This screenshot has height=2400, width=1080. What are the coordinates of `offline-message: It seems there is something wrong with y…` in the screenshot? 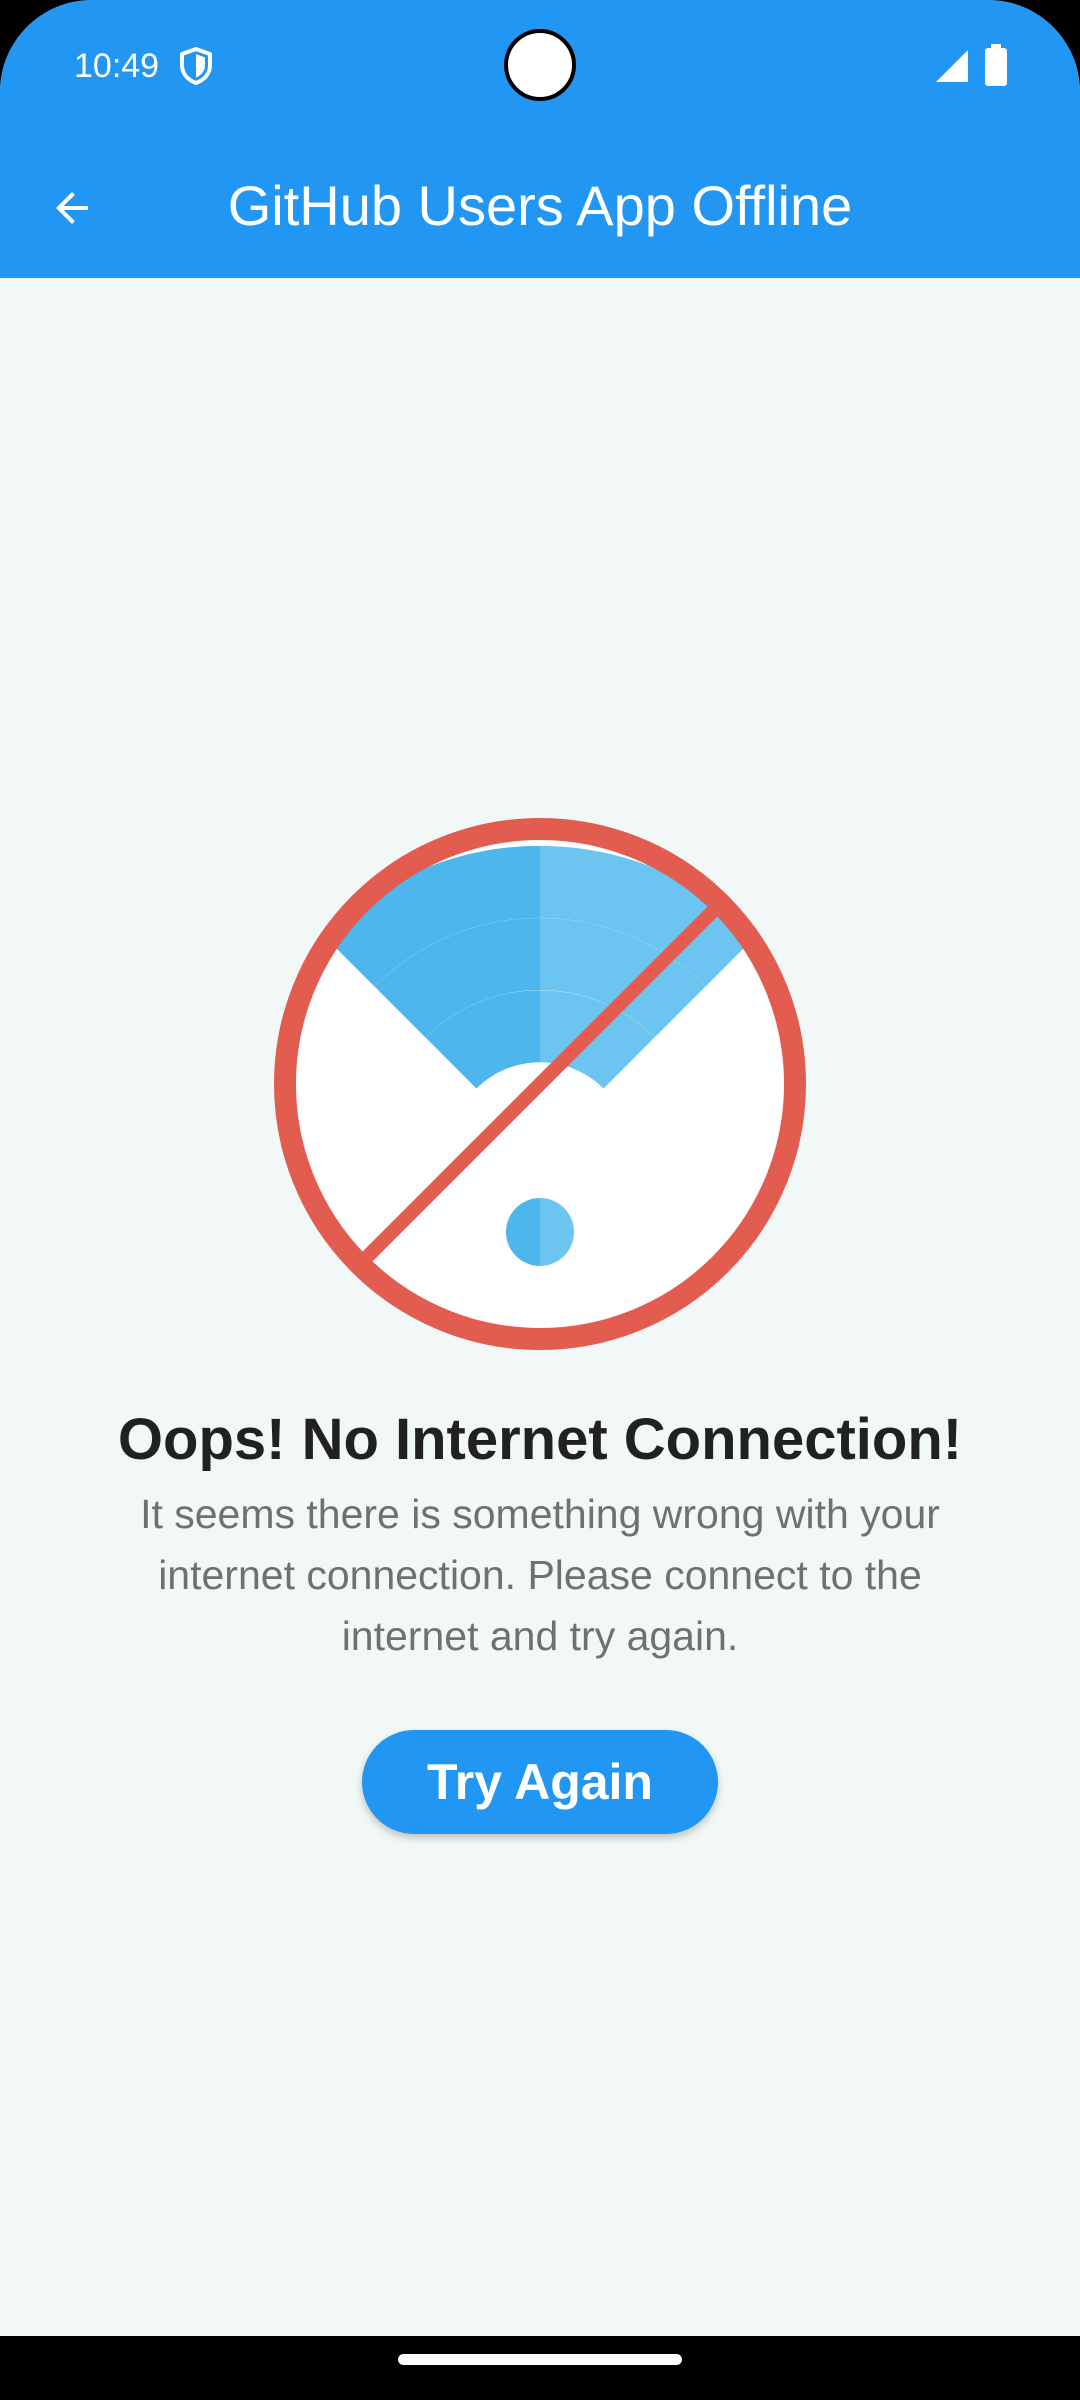 It's located at (540, 1575).